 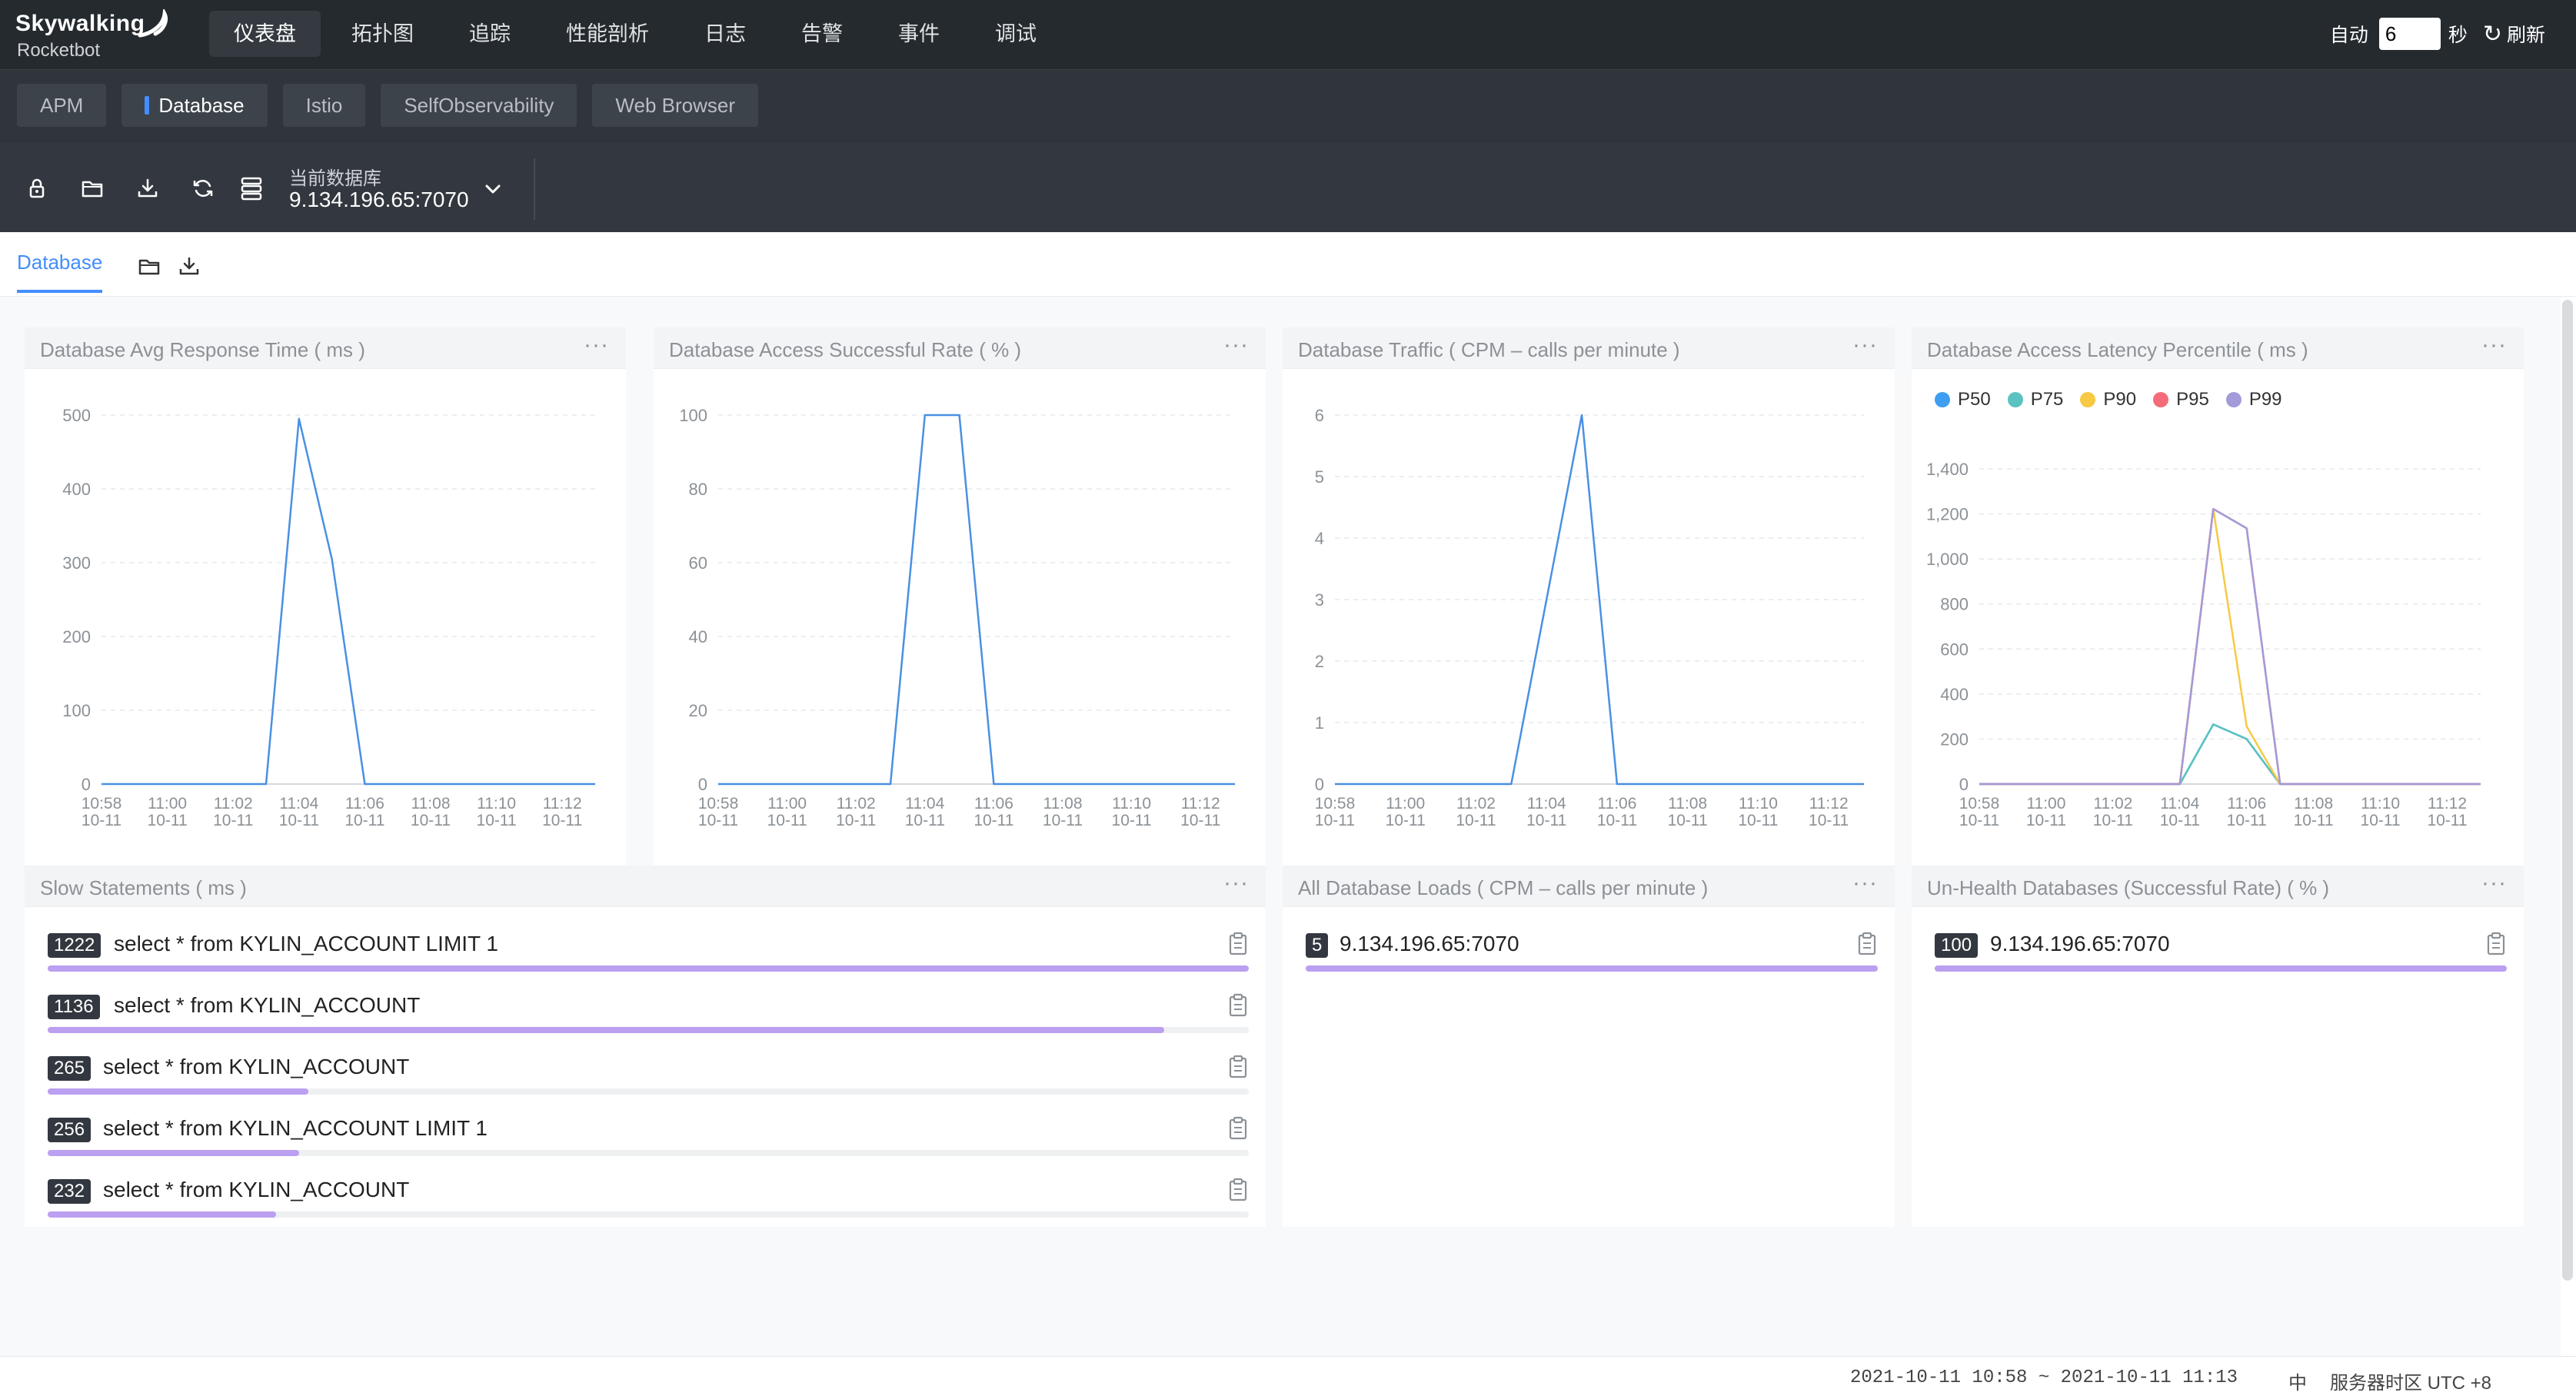 I want to click on refresh-button: 刷新, so click(x=2526, y=34).